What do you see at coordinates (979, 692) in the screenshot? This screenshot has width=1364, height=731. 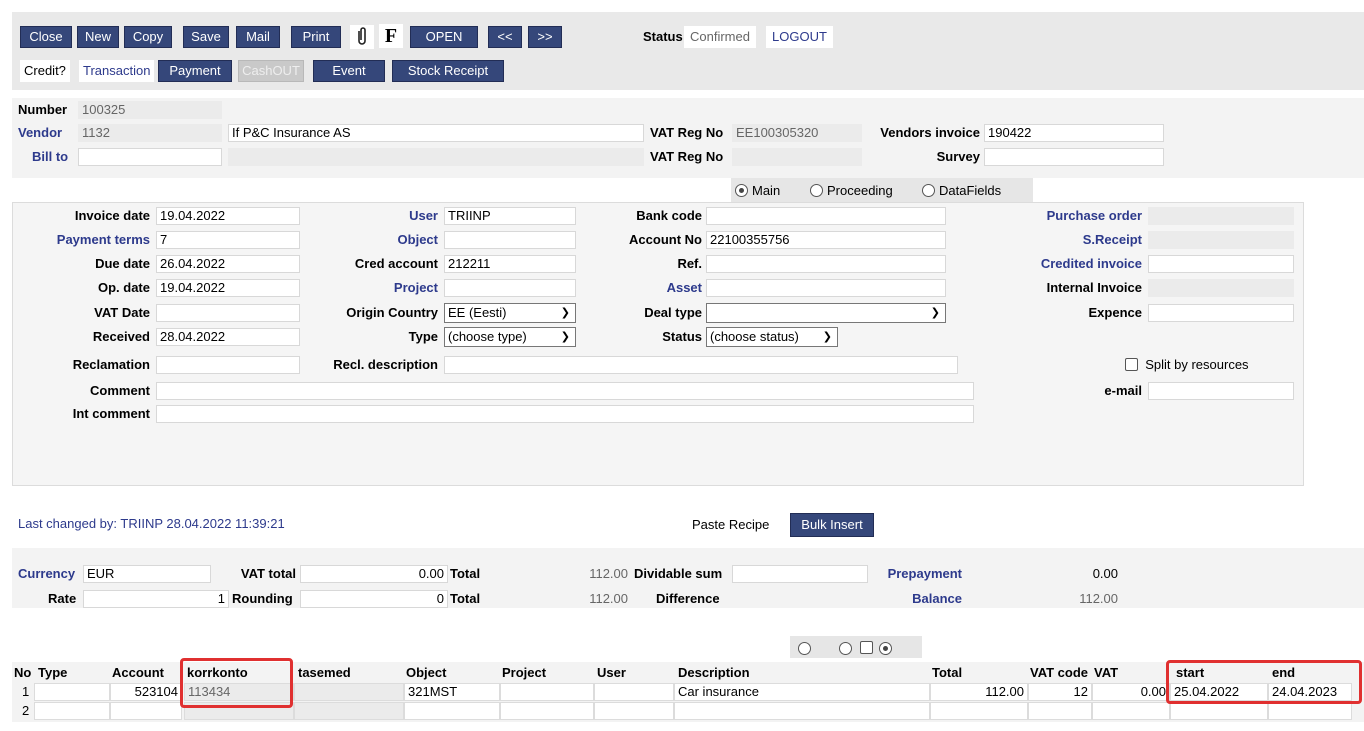 I see `row-1-total: 112.00` at bounding box center [979, 692].